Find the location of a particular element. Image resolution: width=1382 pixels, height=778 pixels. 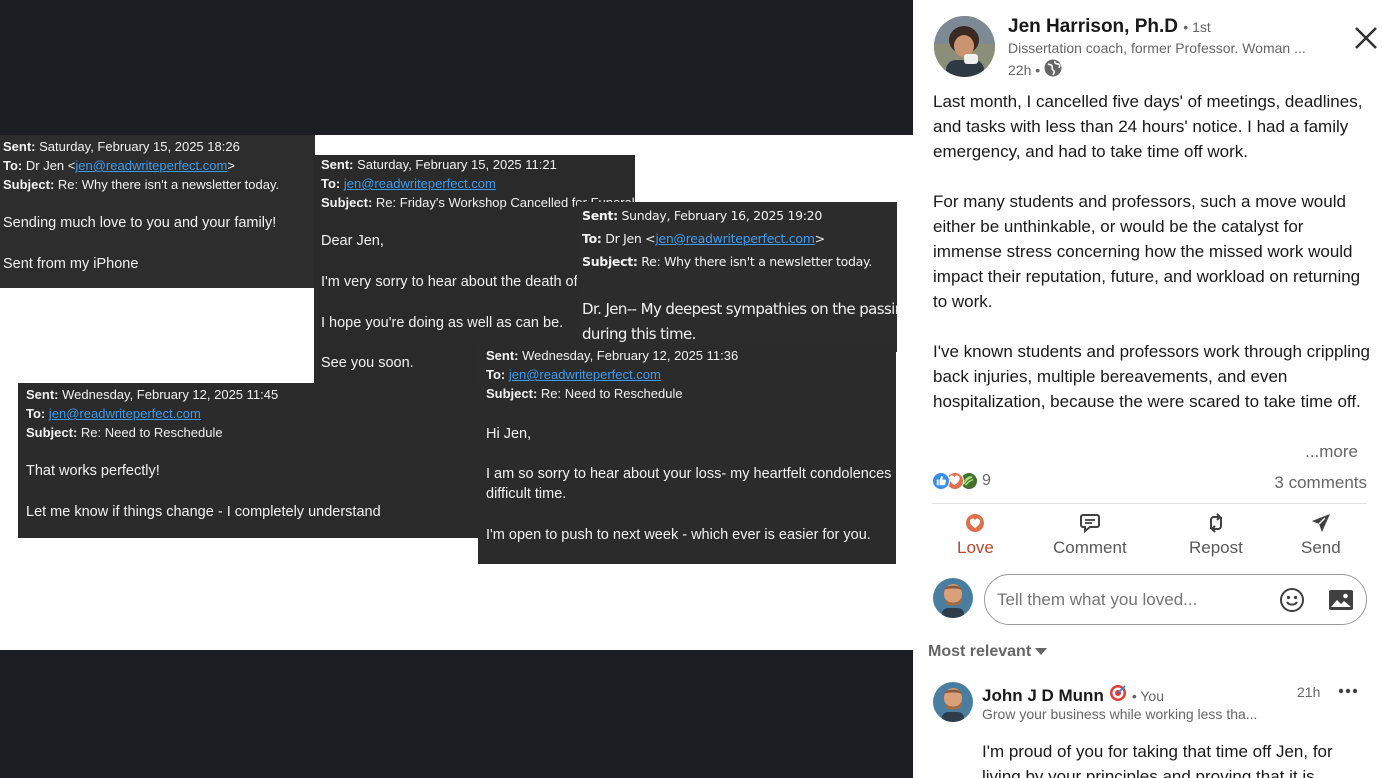

commenter-name-text: John J D Munn is located at coordinates (1043, 696).